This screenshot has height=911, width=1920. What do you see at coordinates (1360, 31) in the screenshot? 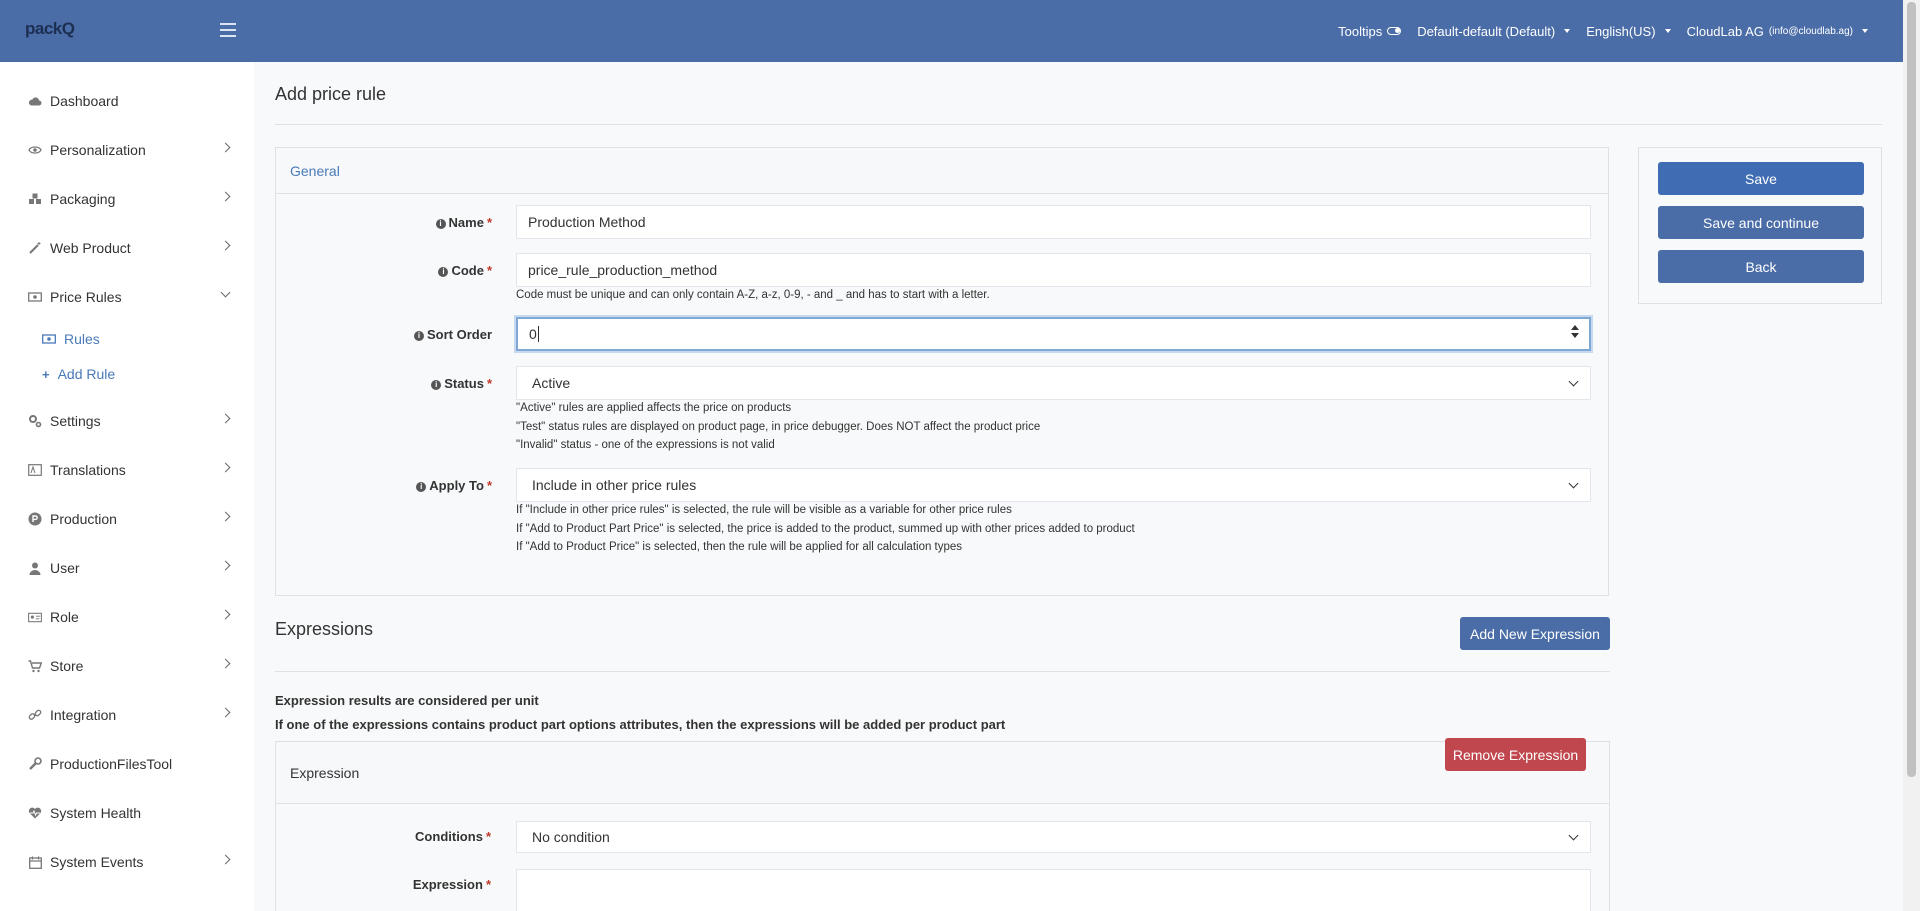
I see `tooltips-label: Tooltips` at bounding box center [1360, 31].